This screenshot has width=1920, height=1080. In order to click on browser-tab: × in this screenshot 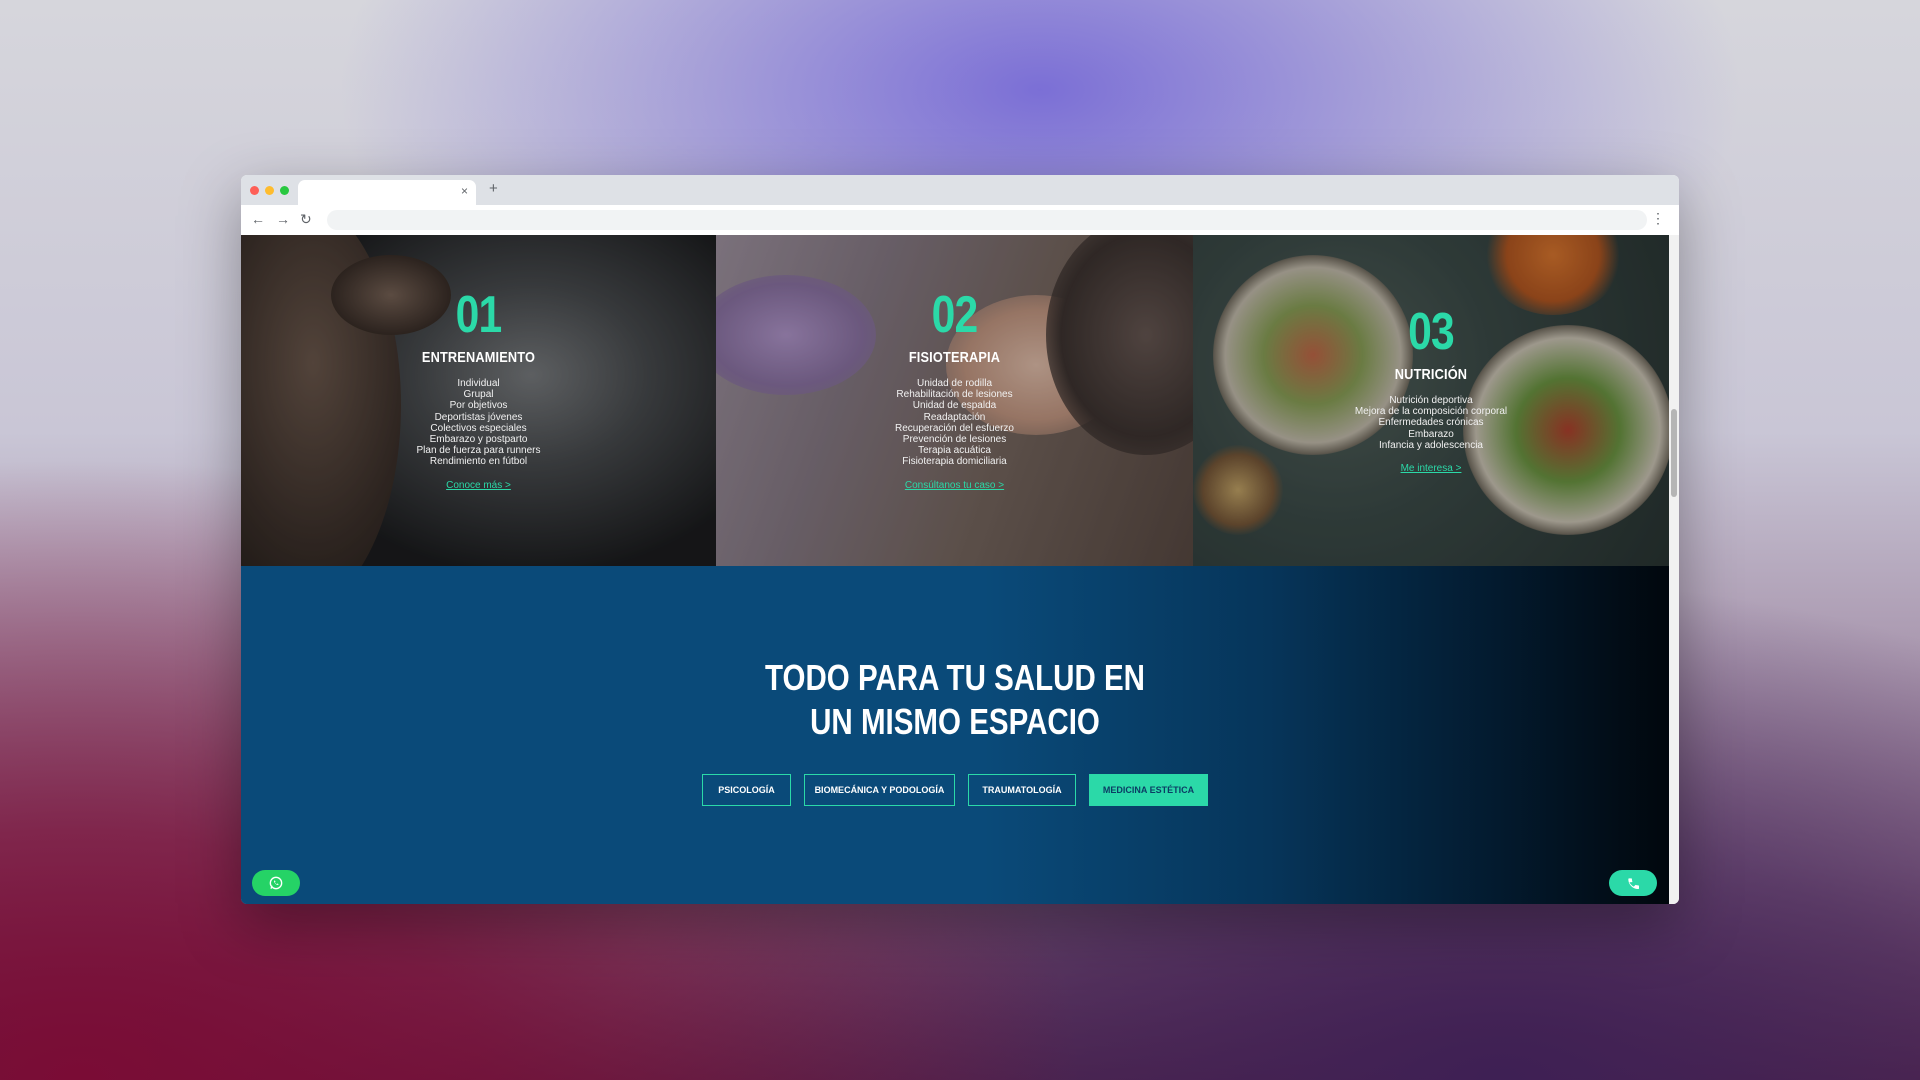, I will do `click(387, 192)`.